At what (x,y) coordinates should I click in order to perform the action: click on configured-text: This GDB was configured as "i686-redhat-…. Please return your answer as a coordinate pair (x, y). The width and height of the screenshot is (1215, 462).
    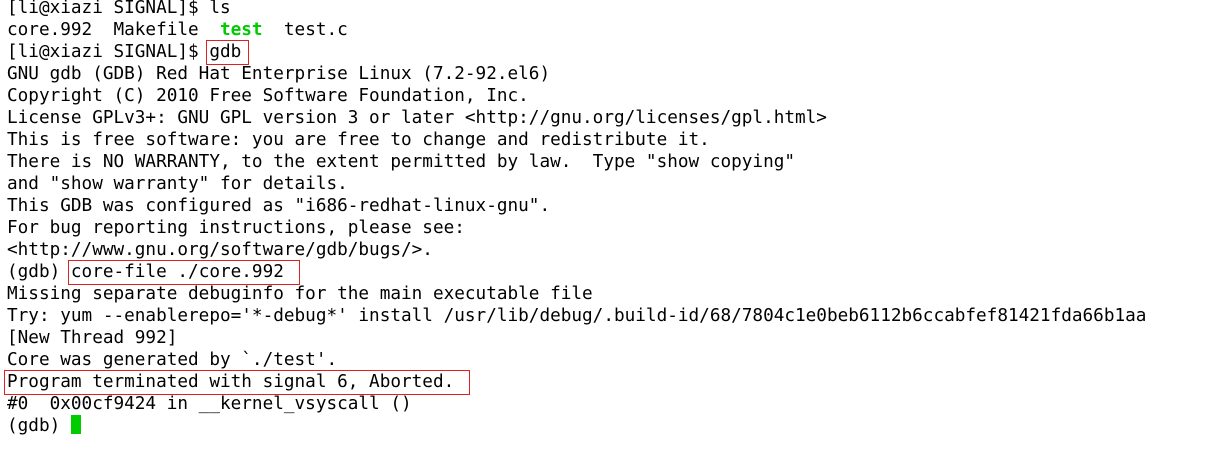
    Looking at the image, I should click on (279, 206).